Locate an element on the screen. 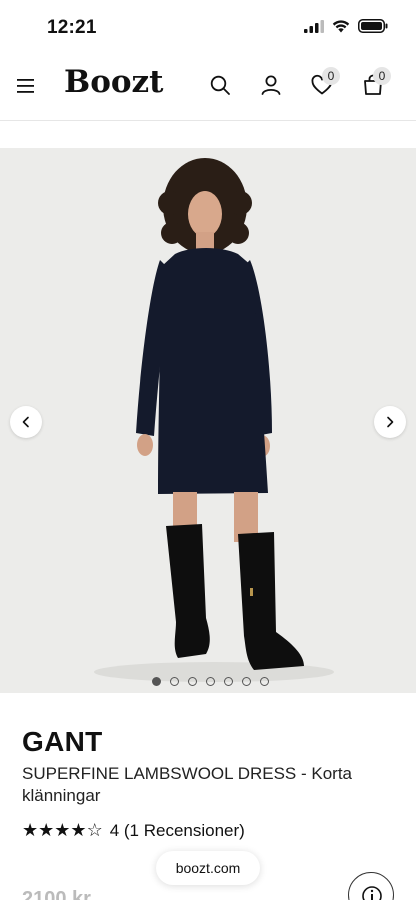 The width and height of the screenshot is (416, 900). star-empty-icon: ☆ is located at coordinates (94, 830).